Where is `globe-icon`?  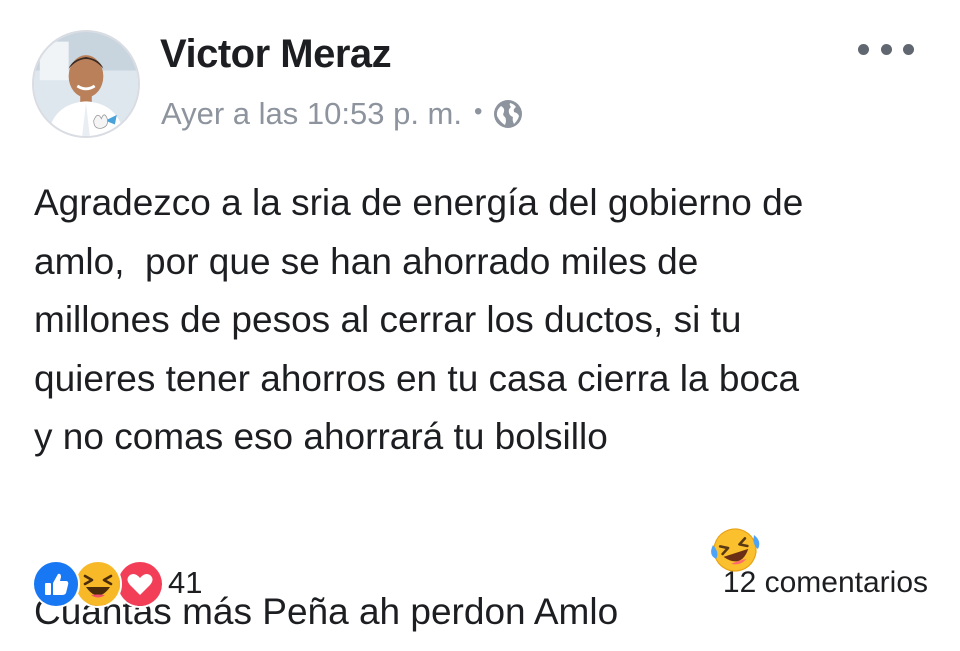 globe-icon is located at coordinates (508, 114).